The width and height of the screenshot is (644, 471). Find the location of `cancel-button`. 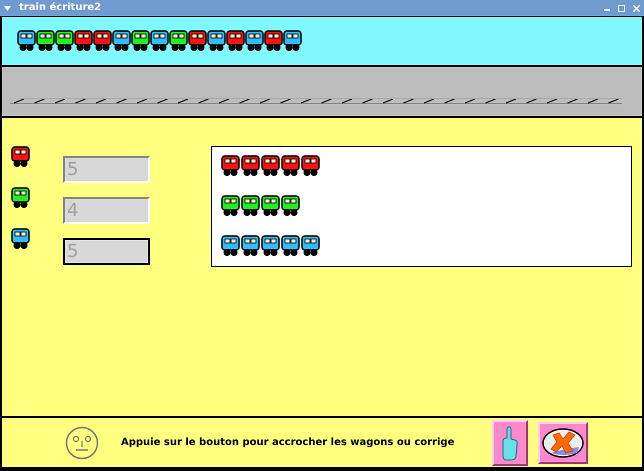

cancel-button is located at coordinates (563, 443).